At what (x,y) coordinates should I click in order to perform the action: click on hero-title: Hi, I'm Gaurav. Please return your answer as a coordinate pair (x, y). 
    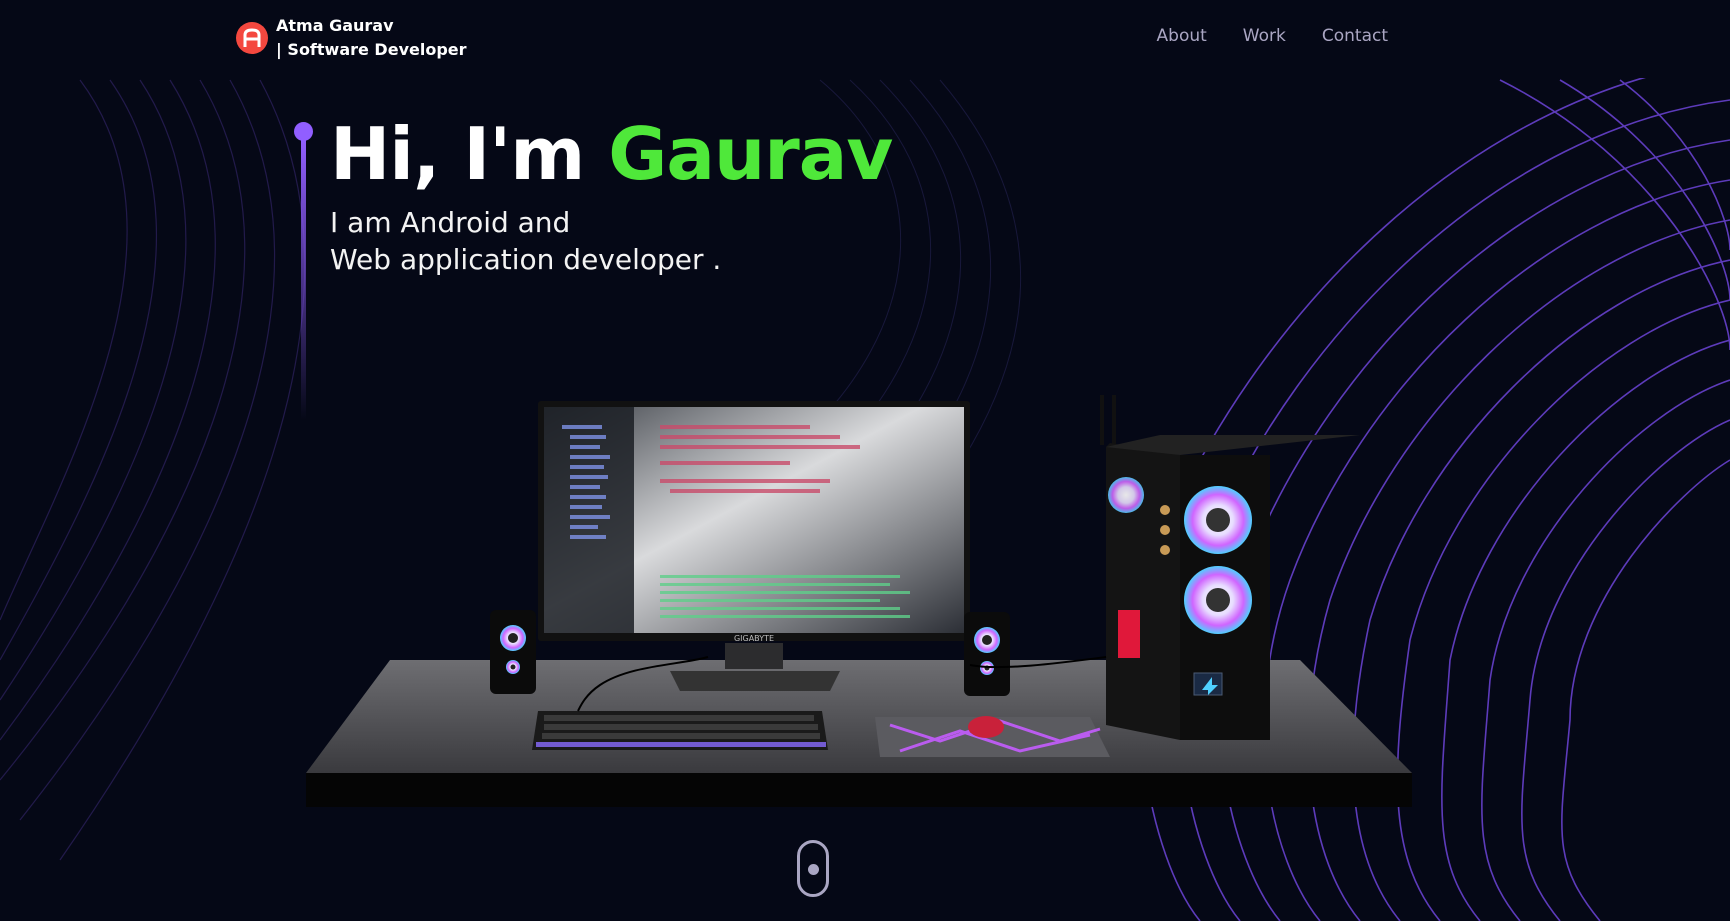
    Looking at the image, I should click on (611, 154).